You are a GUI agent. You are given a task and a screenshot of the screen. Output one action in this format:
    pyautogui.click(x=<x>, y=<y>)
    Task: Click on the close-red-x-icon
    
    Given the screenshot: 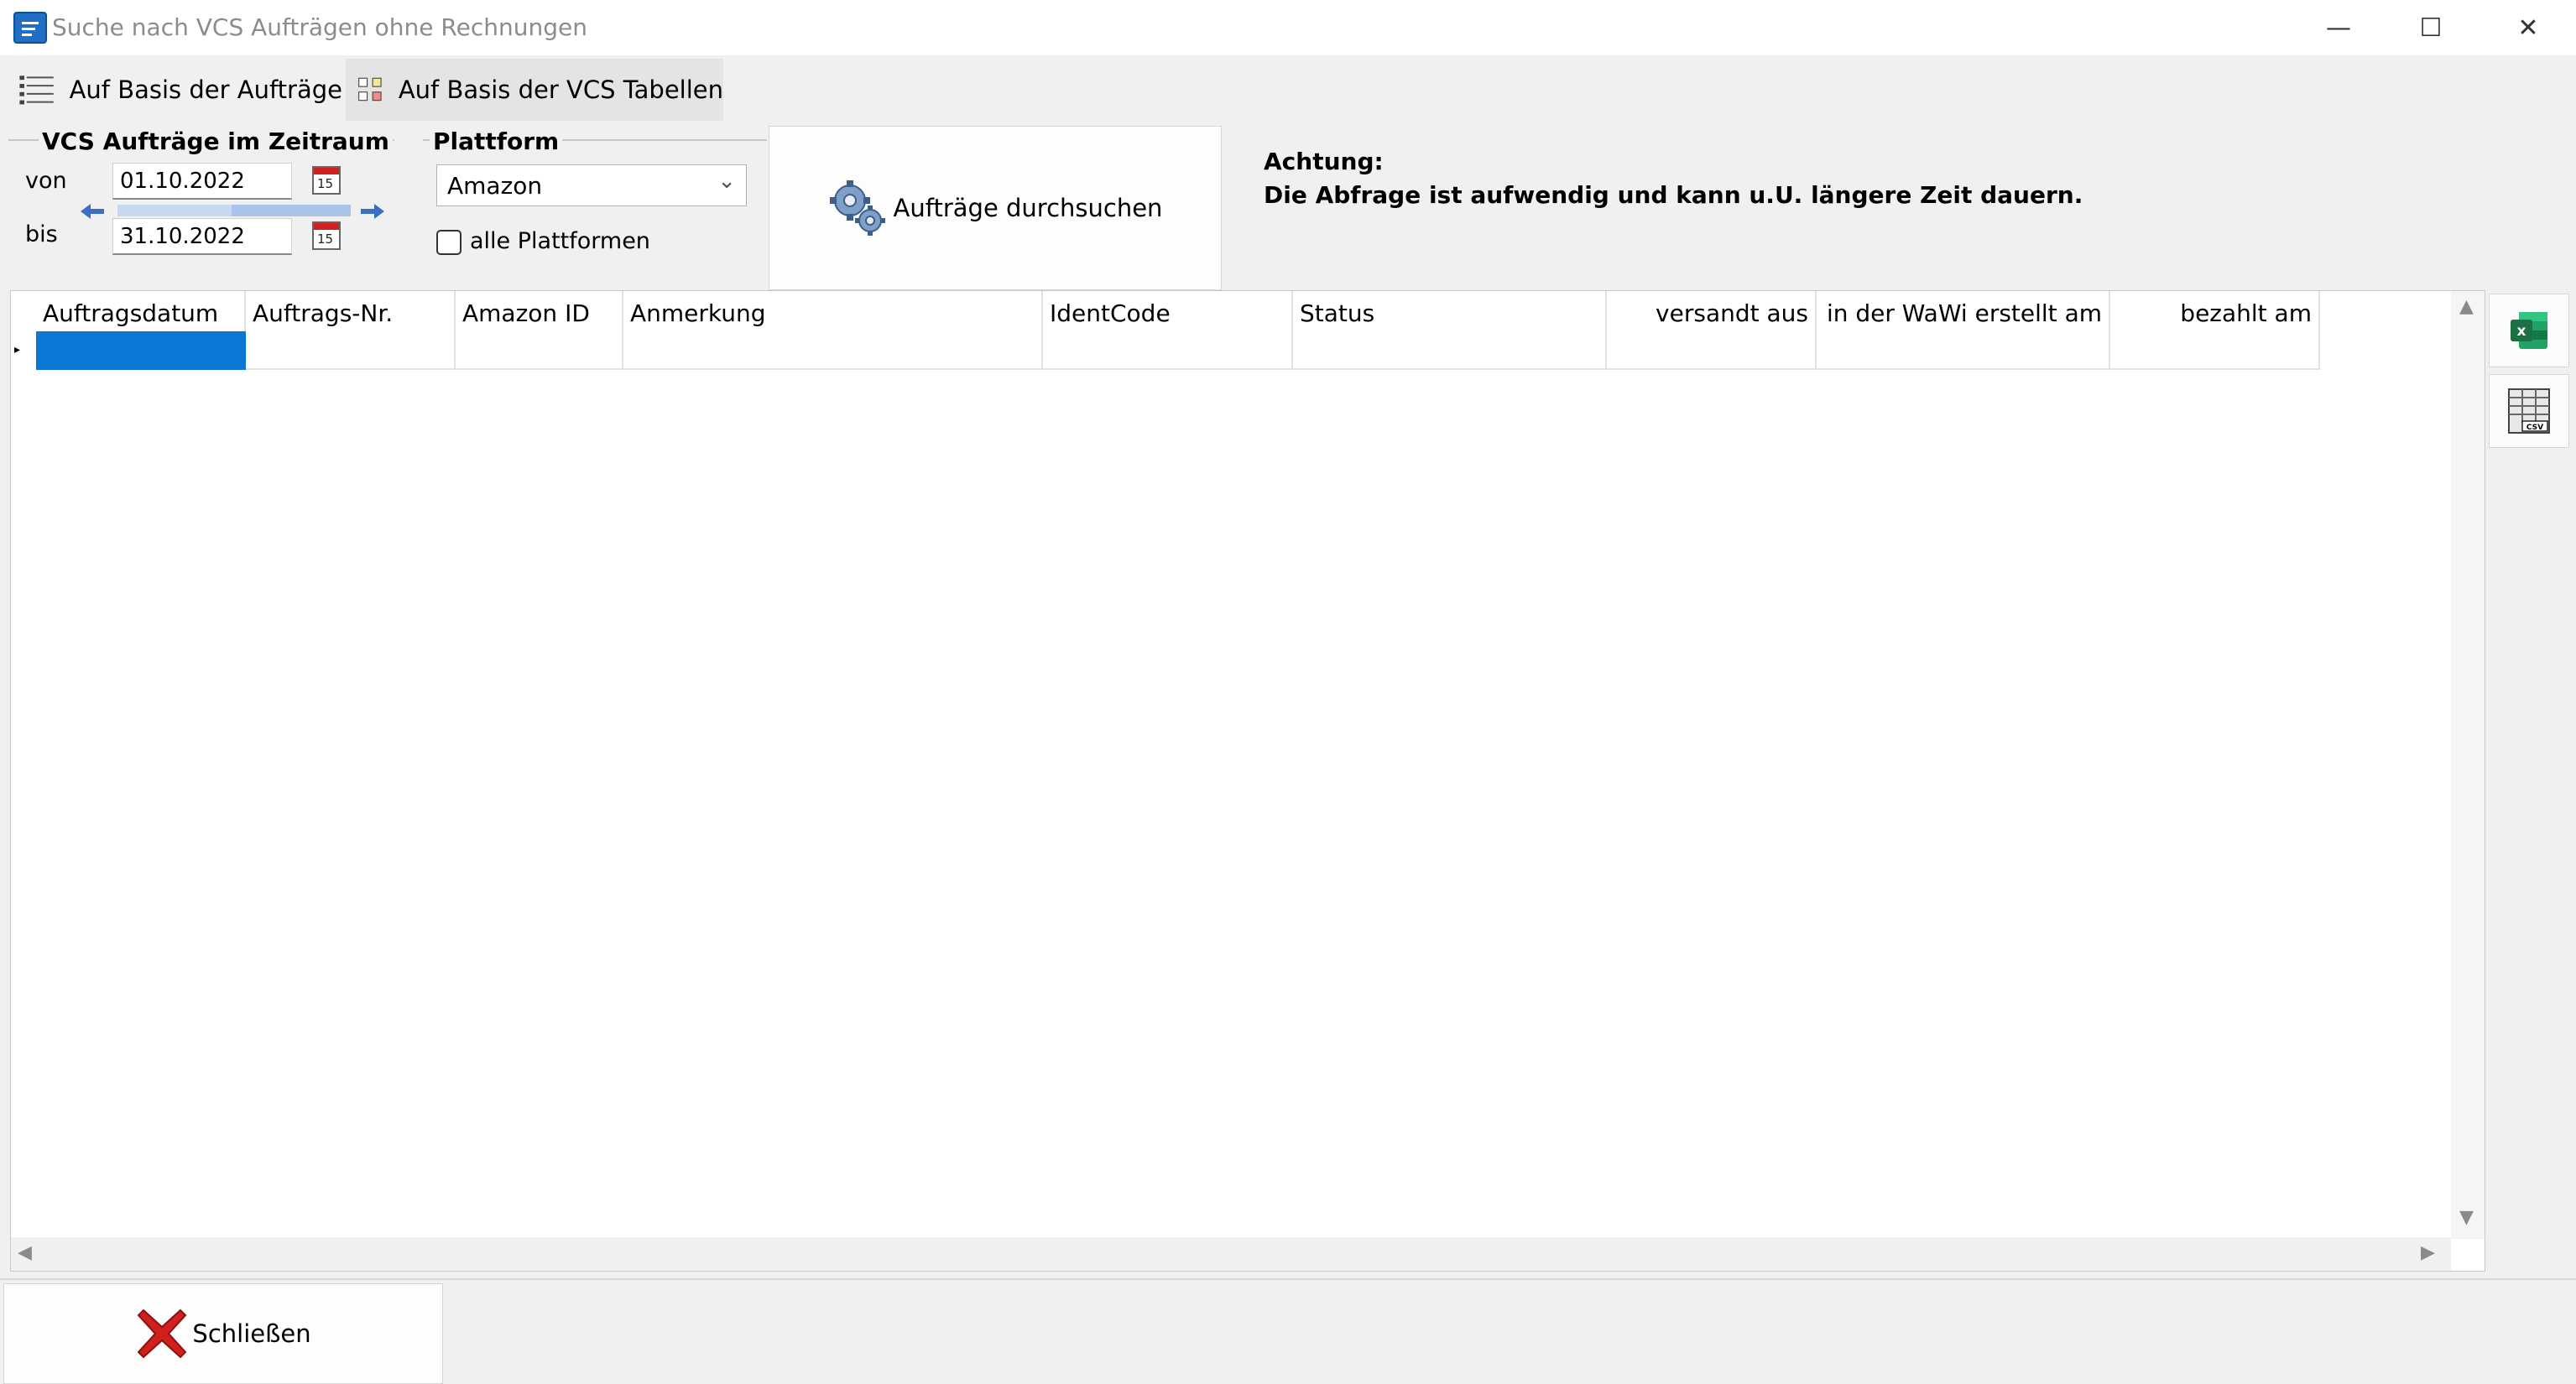 What is the action you would take?
    pyautogui.click(x=162, y=1334)
    